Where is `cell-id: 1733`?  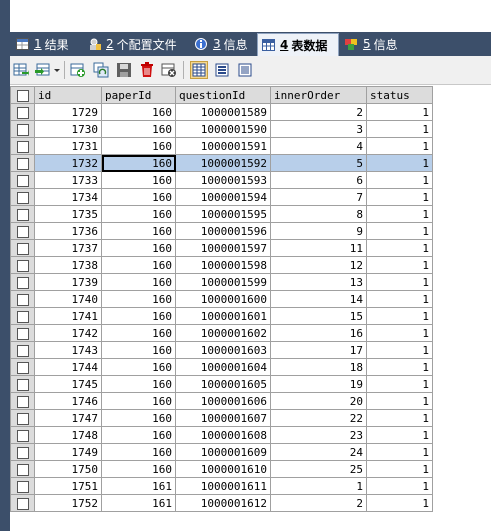
cell-id: 1733 is located at coordinates (68, 180).